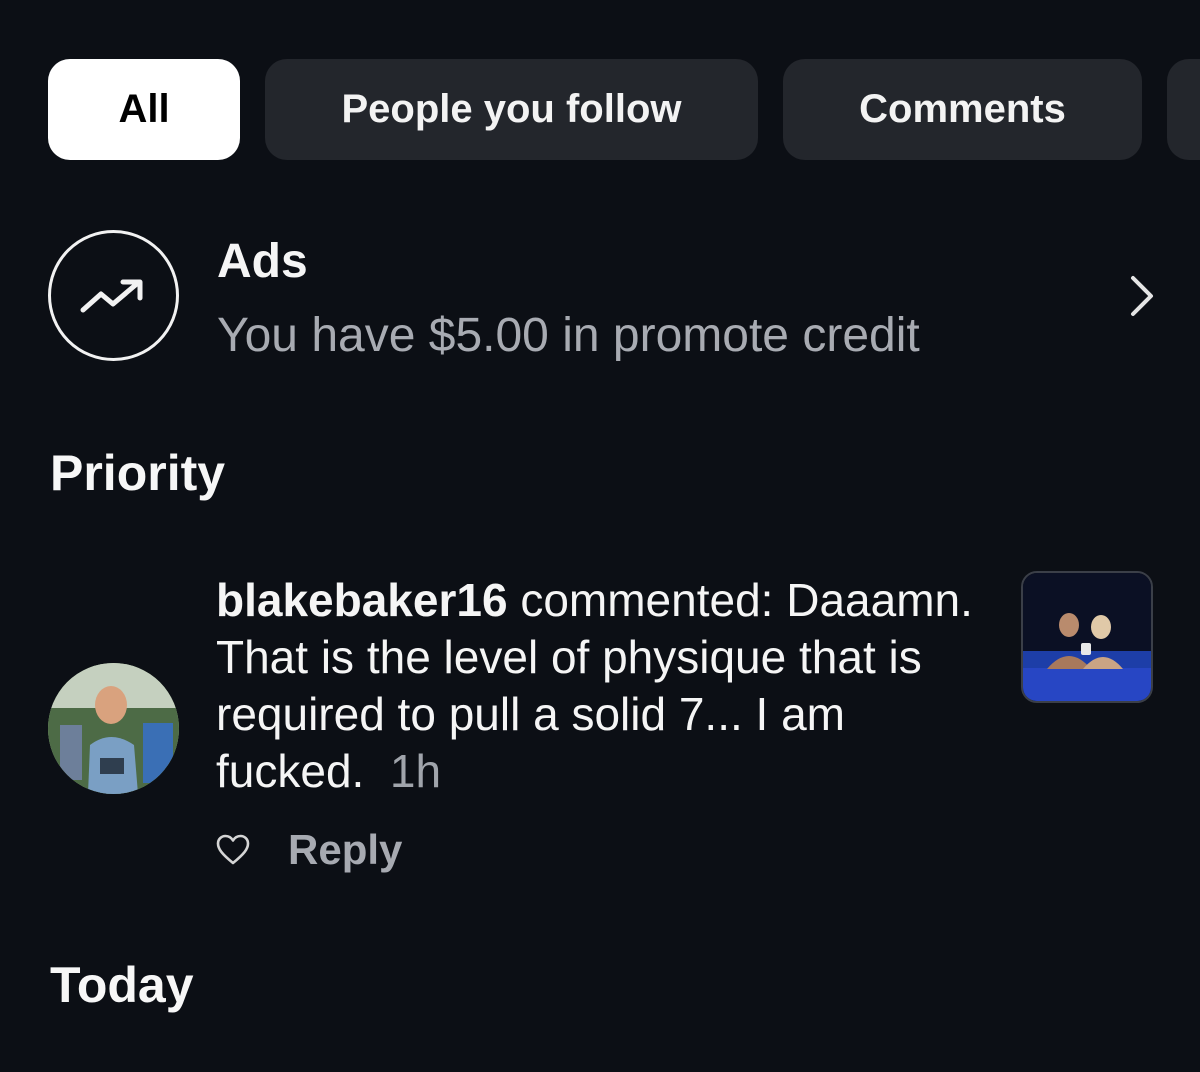 Image resolution: width=1200 pixels, height=1072 pixels. I want to click on notification-actions: Reply, so click(309, 850).